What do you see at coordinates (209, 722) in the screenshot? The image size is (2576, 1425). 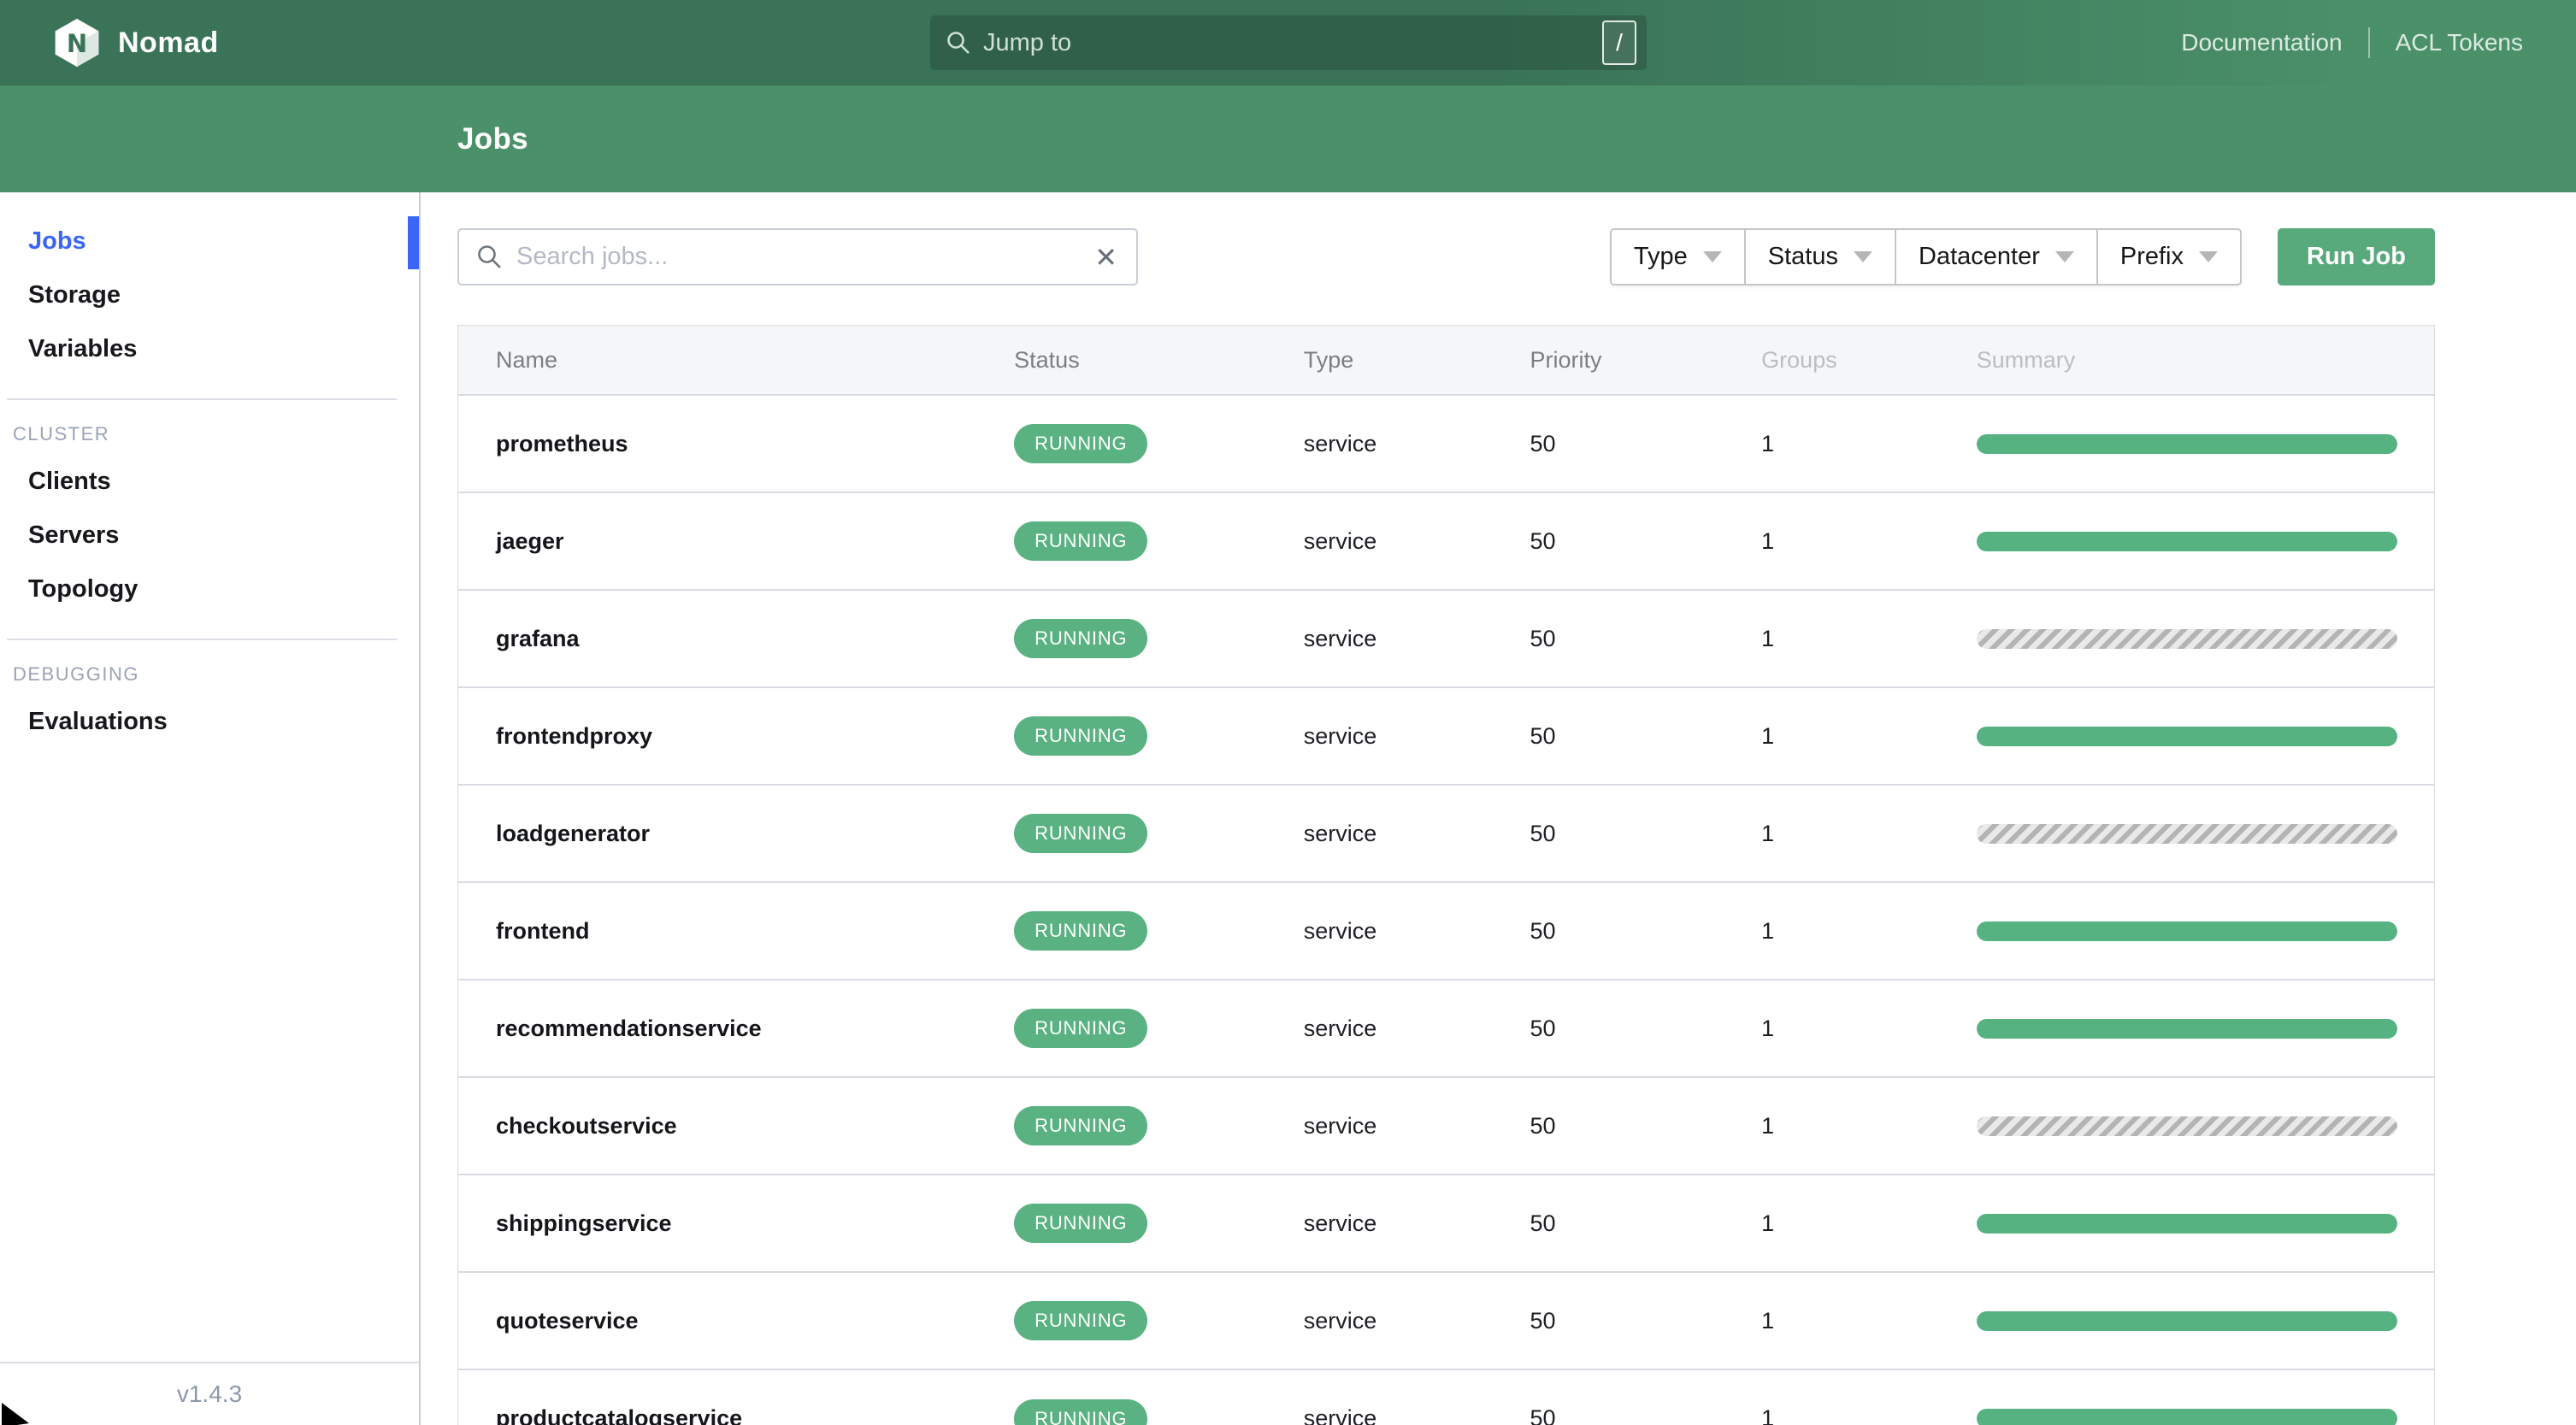 I see `sidebar-item-evaluations: Evaluations` at bounding box center [209, 722].